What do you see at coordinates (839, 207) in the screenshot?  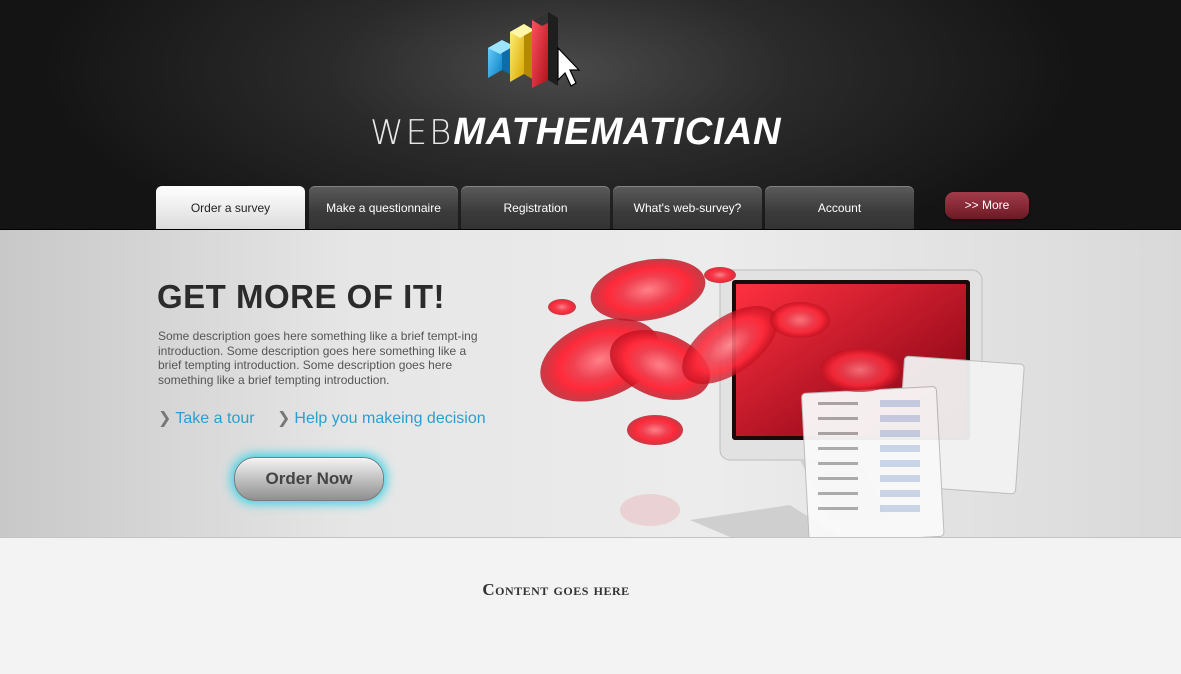 I see `tab-account: Account` at bounding box center [839, 207].